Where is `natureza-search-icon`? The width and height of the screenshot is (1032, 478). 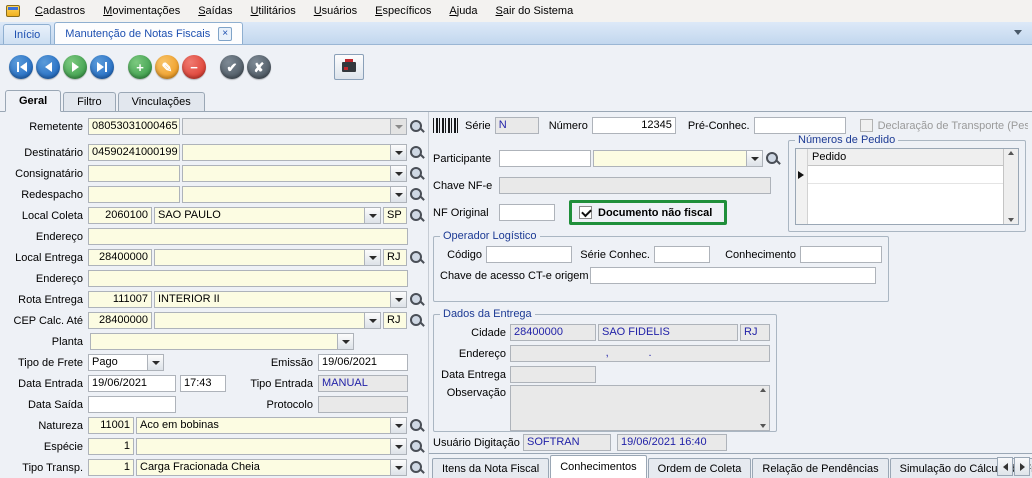 natureza-search-icon is located at coordinates (417, 426).